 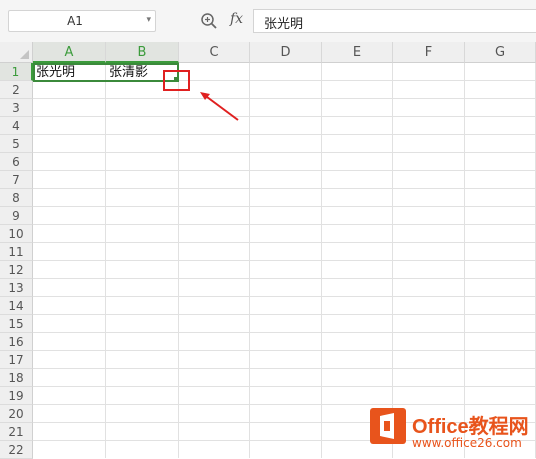 I want to click on row-header-19: 19, so click(x=16, y=396).